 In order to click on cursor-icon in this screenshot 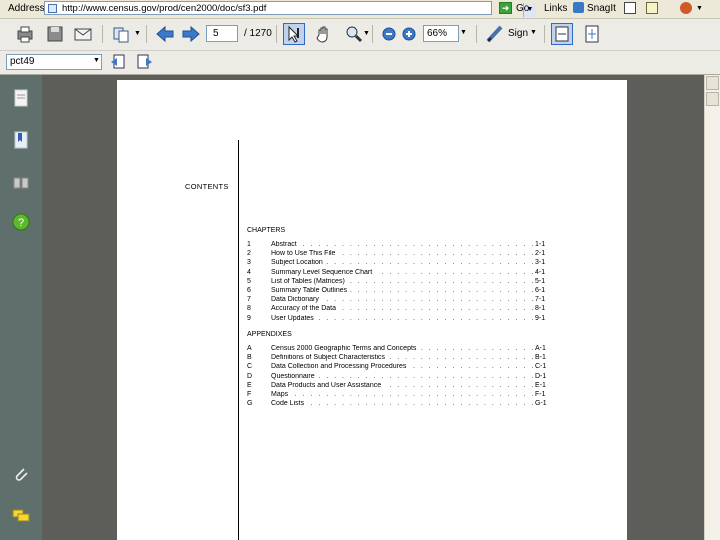, I will do `click(294, 34)`.